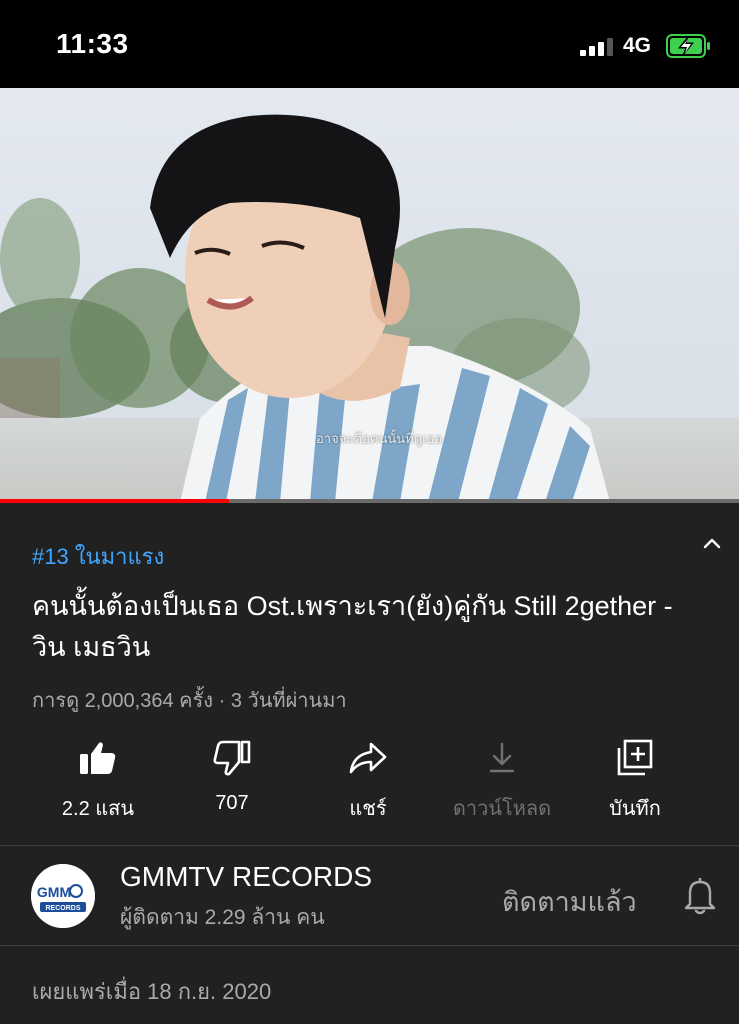  Describe the element at coordinates (379, 438) in the screenshot. I see `video-subtitle: อาจจะคือคนนั้นที่ดูเธอ` at that location.